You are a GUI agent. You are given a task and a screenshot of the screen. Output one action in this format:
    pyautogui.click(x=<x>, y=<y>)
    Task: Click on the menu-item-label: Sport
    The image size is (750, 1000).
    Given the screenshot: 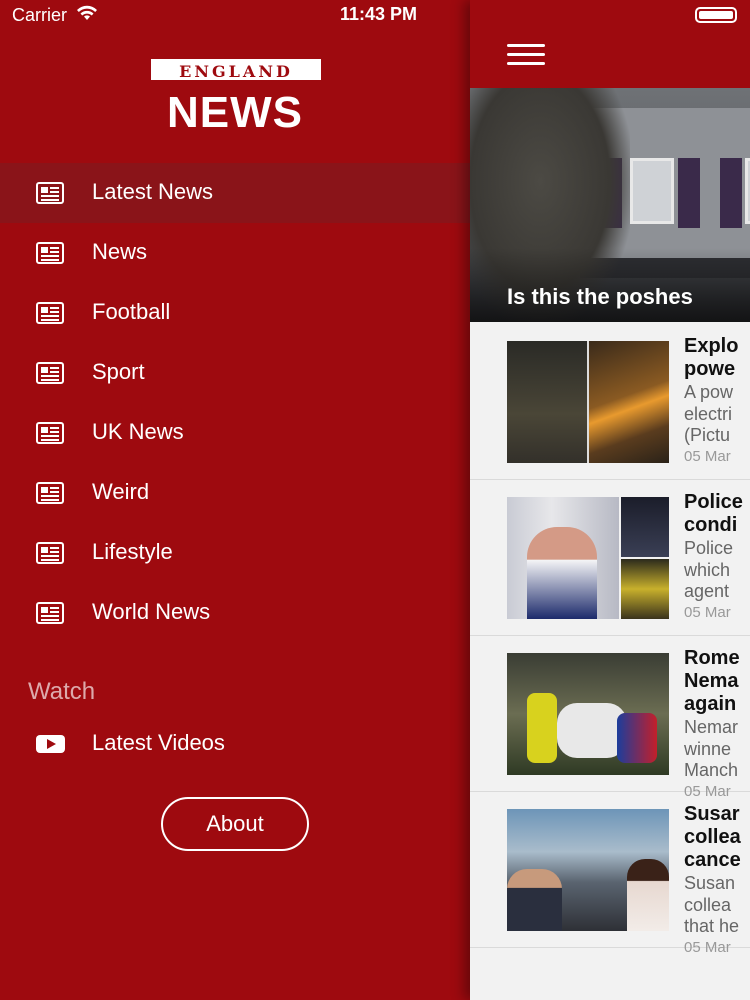 What is the action you would take?
    pyautogui.click(x=118, y=371)
    